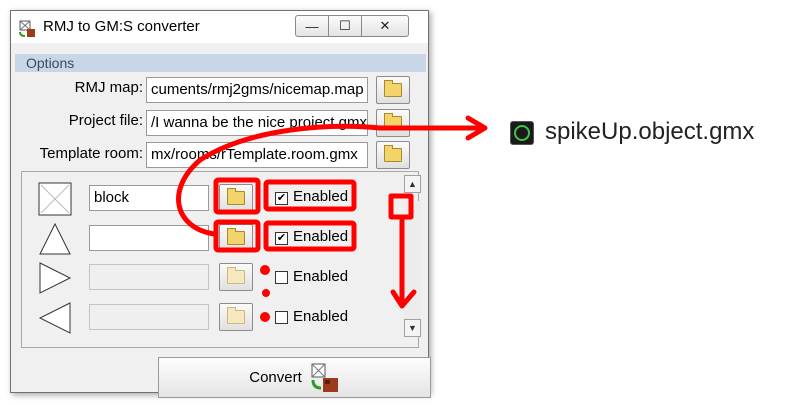 Image resolution: width=800 pixels, height=405 pixels. Describe the element at coordinates (312, 26) in the screenshot. I see `minimize-button: —` at that location.